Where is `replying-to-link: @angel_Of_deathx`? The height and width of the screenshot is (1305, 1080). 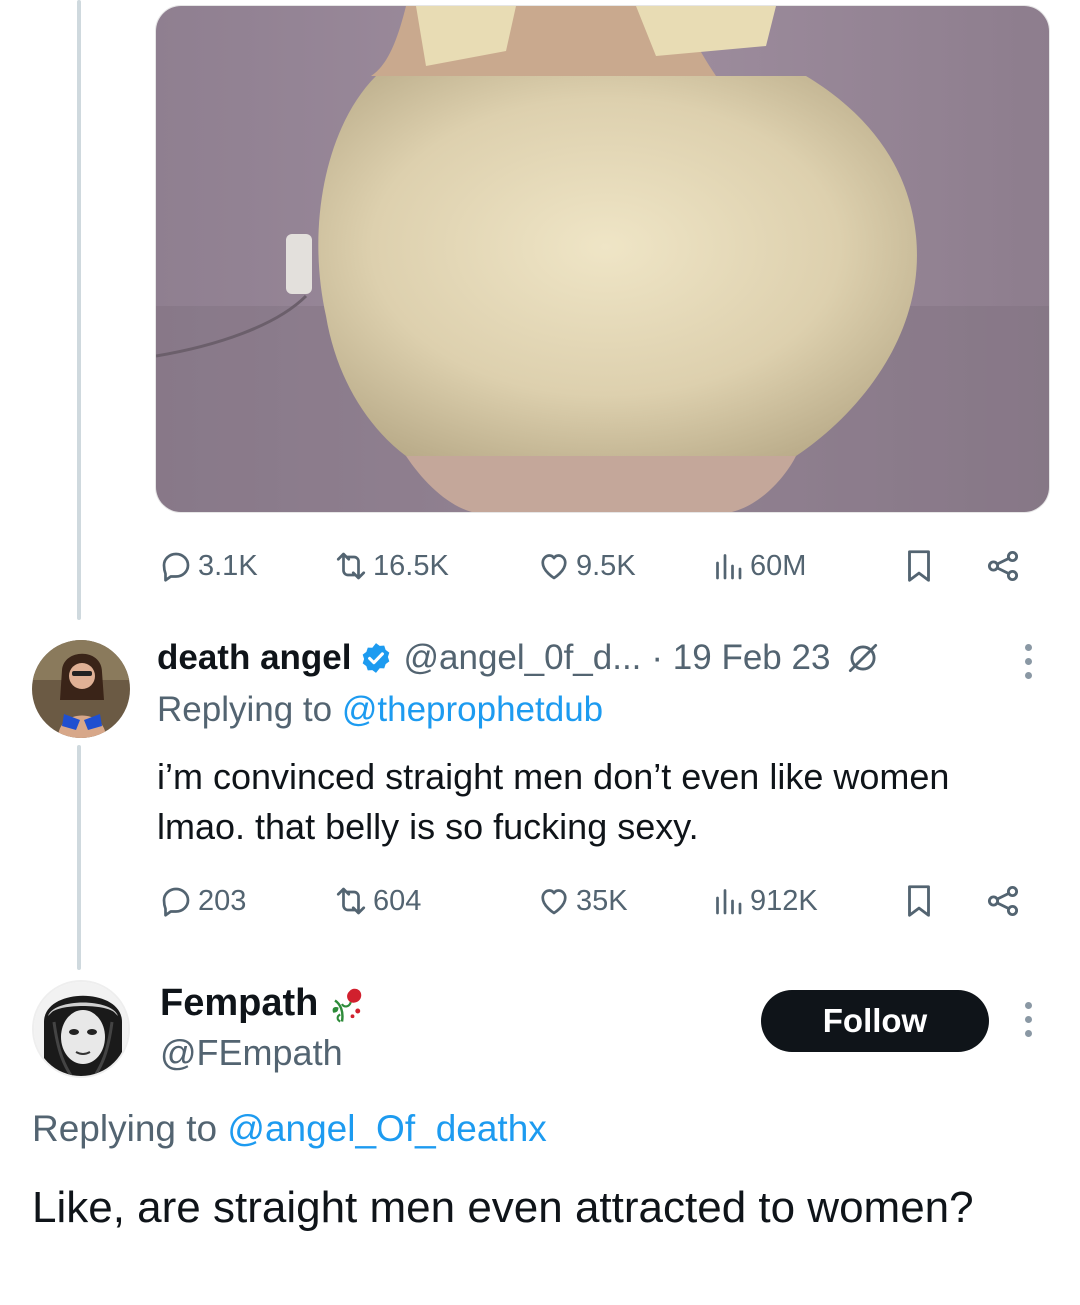 replying-to-link: @angel_Of_deathx is located at coordinates (386, 1128).